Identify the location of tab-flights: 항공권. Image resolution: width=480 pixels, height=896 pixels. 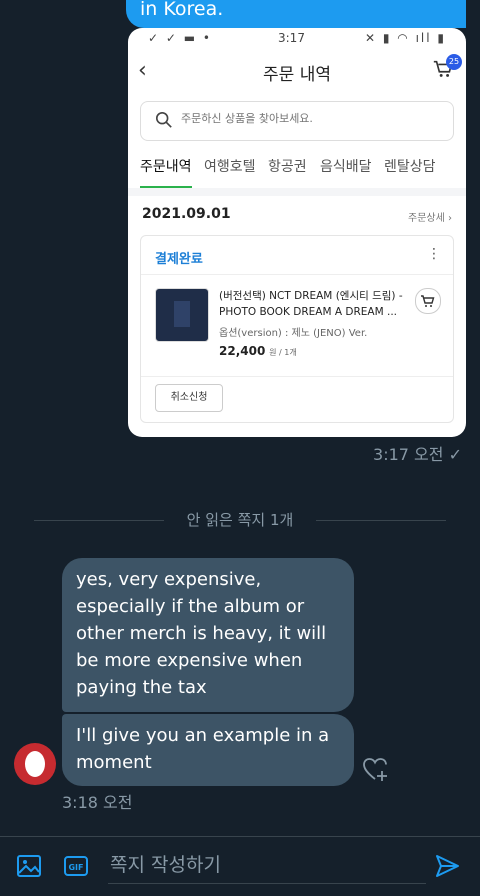
(287, 167).